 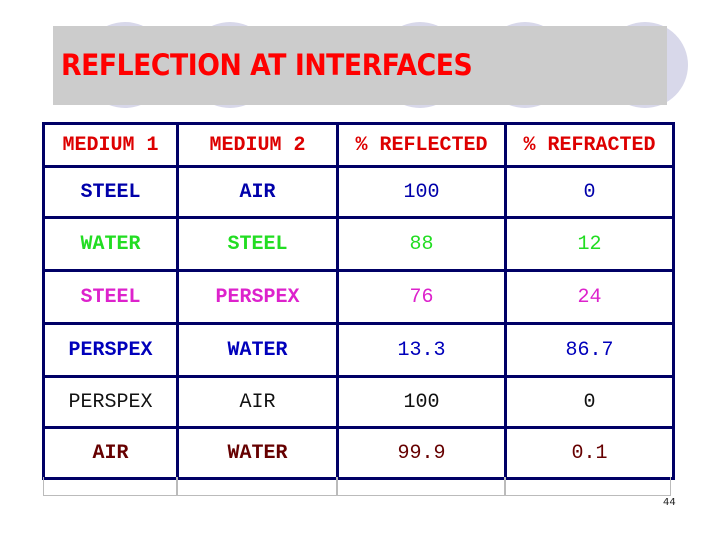 I want to click on table-row: WATER STEEL 88 12, so click(x=358, y=244).